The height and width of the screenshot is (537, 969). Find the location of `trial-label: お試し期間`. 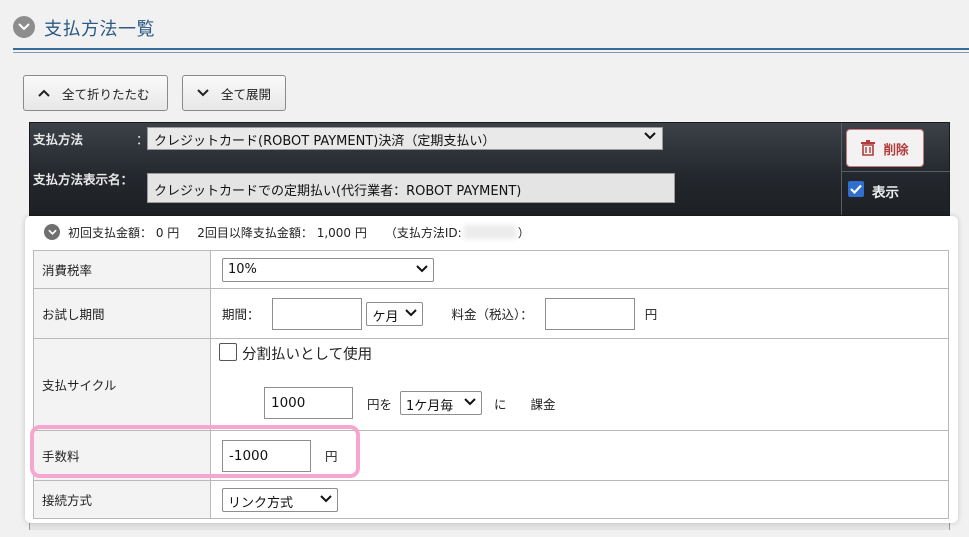

trial-label: お試し期間 is located at coordinates (122, 313).